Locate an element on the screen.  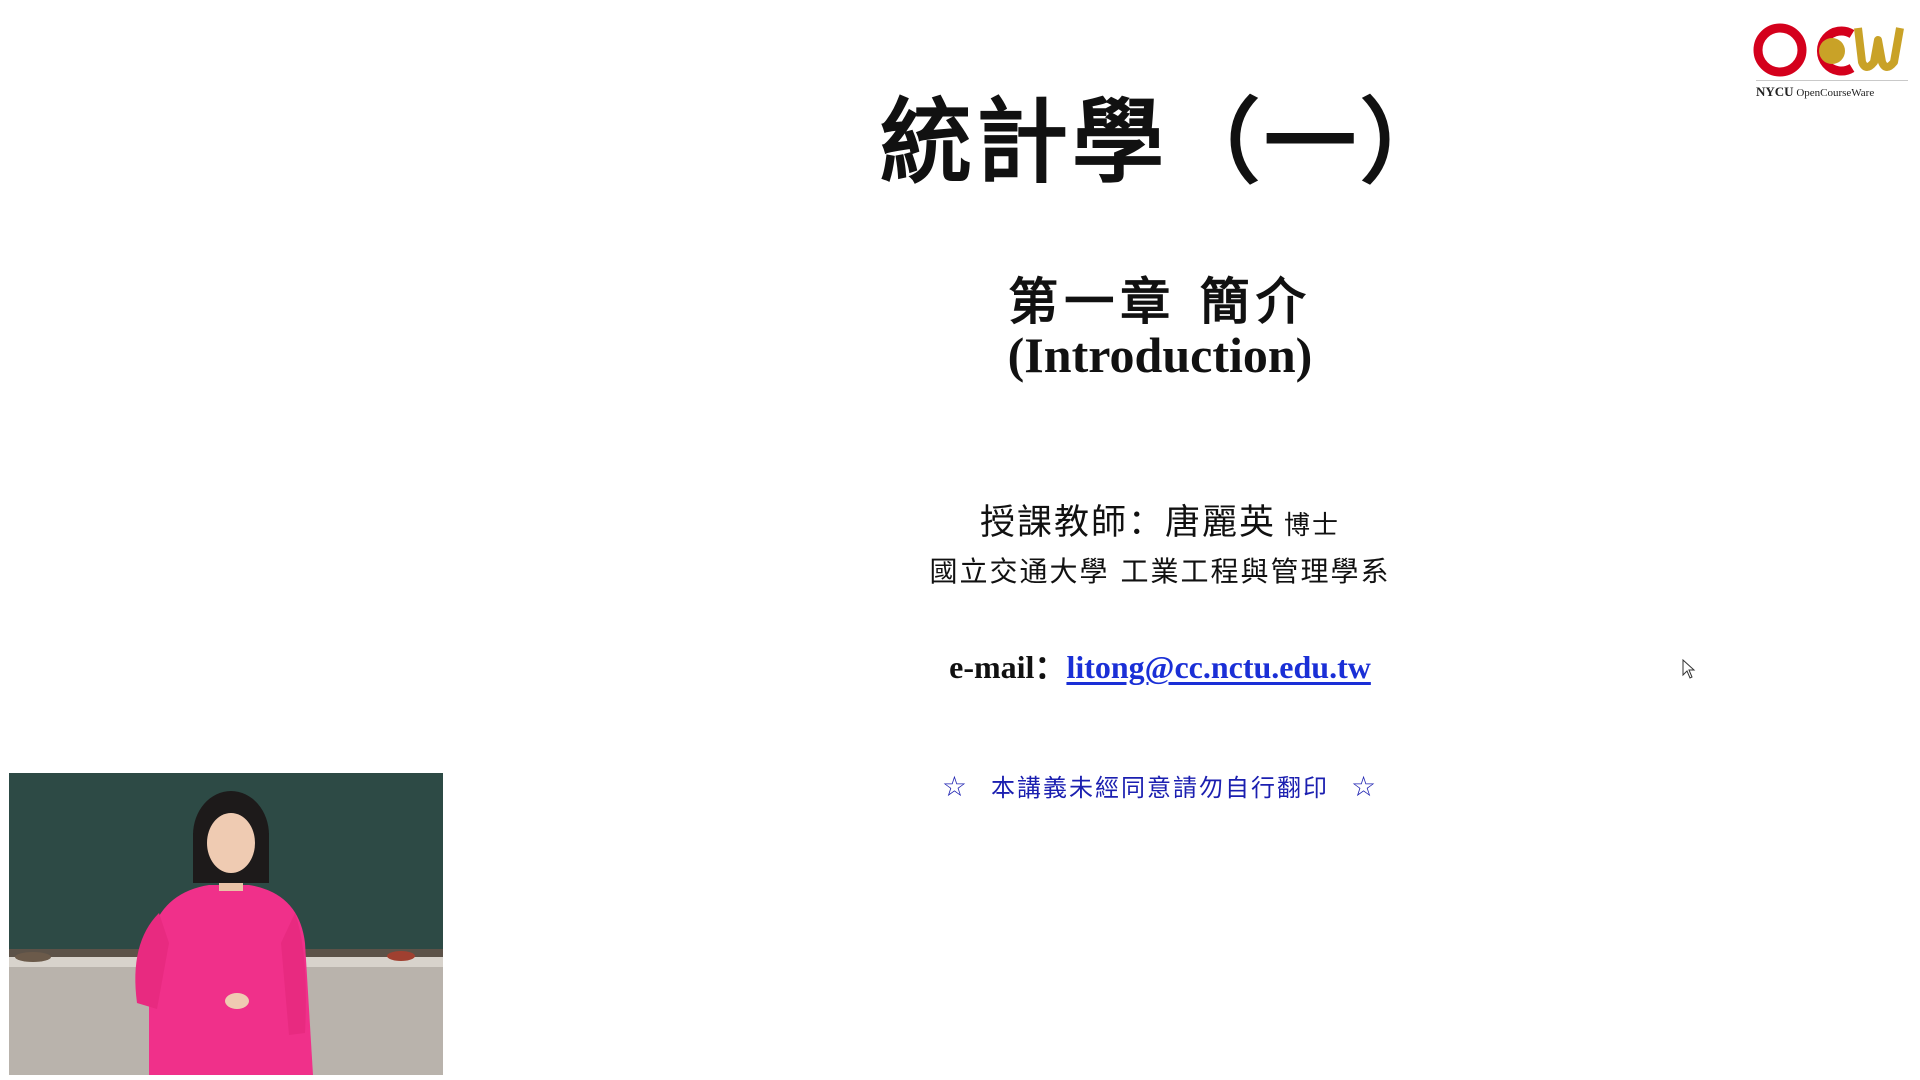
instructor-line: 授課教師：唐麗英 博士 is located at coordinates (1160, 519).